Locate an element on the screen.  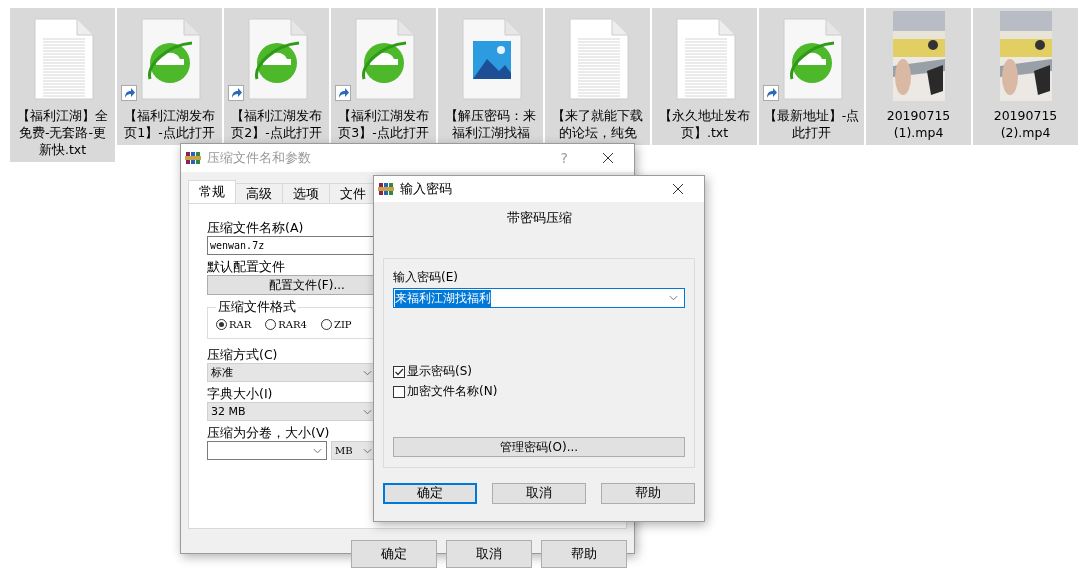
password-field: 来福利江湖找福利 is located at coordinates (539, 298).